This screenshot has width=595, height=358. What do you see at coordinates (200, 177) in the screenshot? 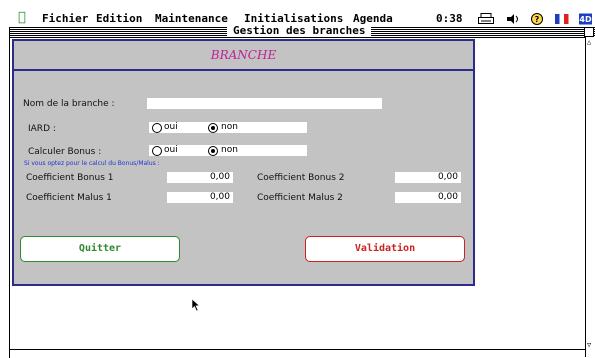
I see `coef-bonus1-input: 0,00` at bounding box center [200, 177].